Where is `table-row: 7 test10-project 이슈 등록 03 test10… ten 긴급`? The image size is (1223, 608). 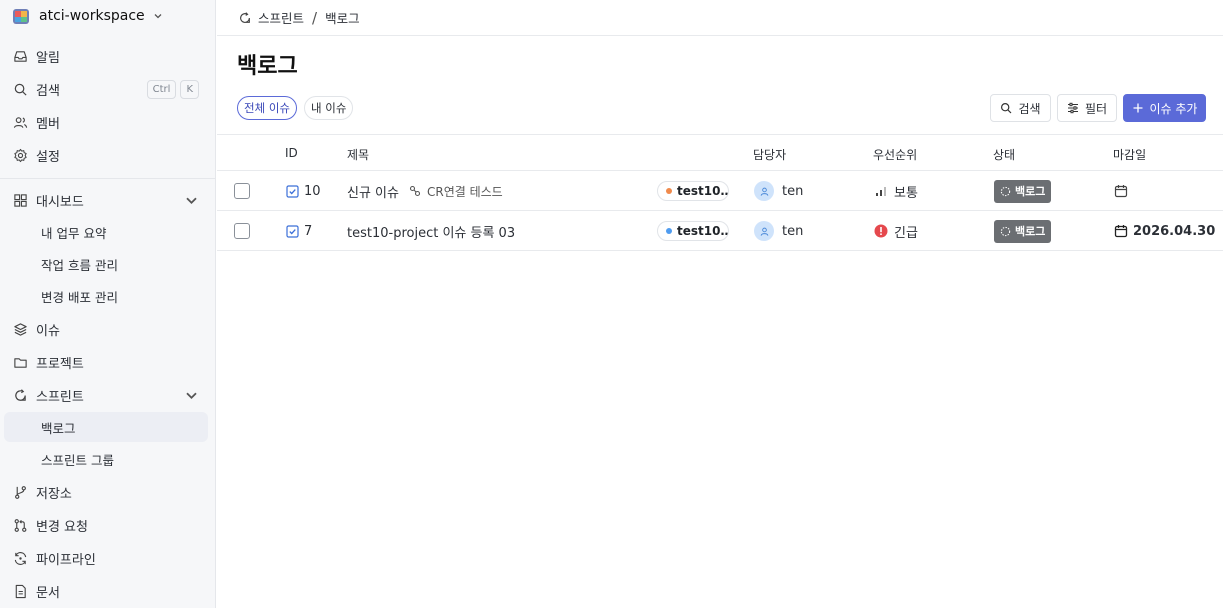
table-row: 7 test10-project 이슈 등록 03 test10… ten 긴급 is located at coordinates (720, 231).